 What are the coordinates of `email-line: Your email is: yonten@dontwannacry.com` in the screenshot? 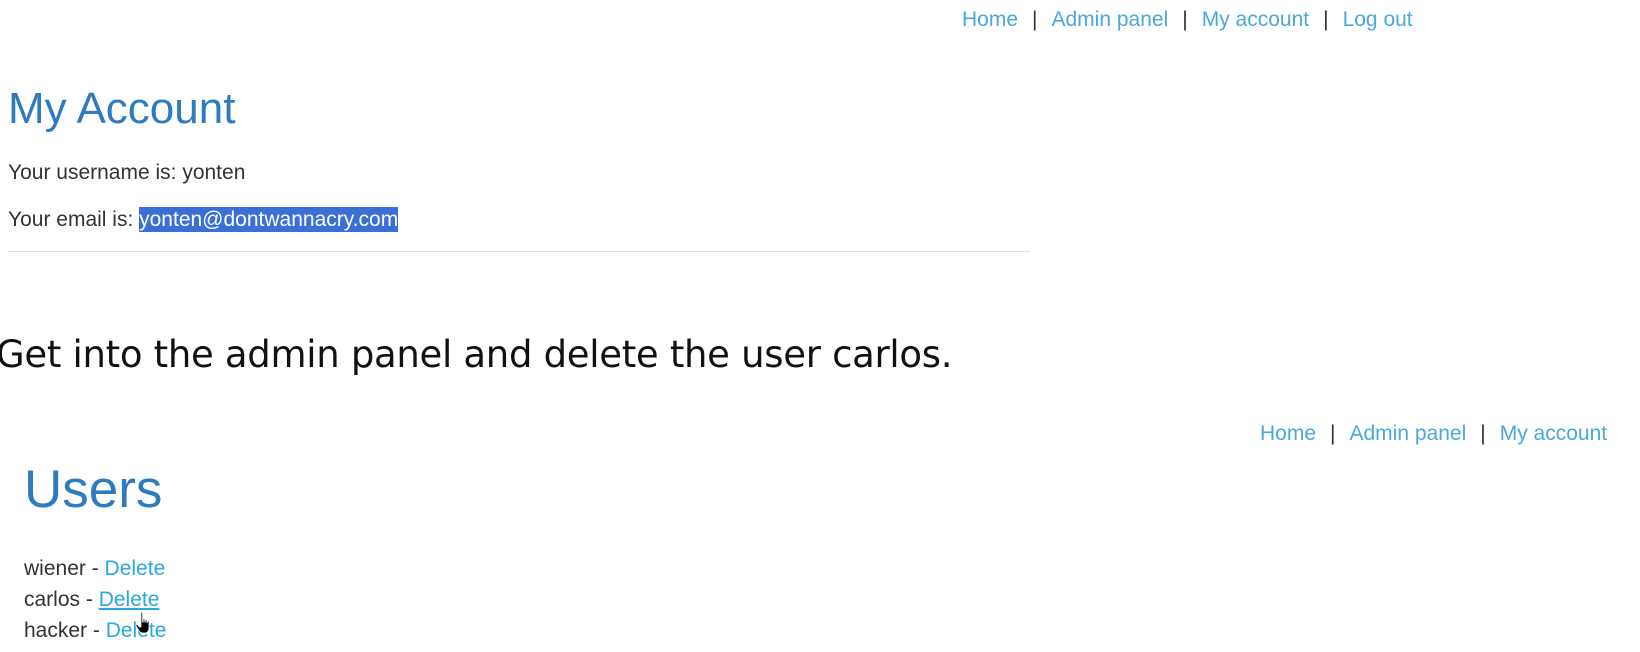 It's located at (203, 219).